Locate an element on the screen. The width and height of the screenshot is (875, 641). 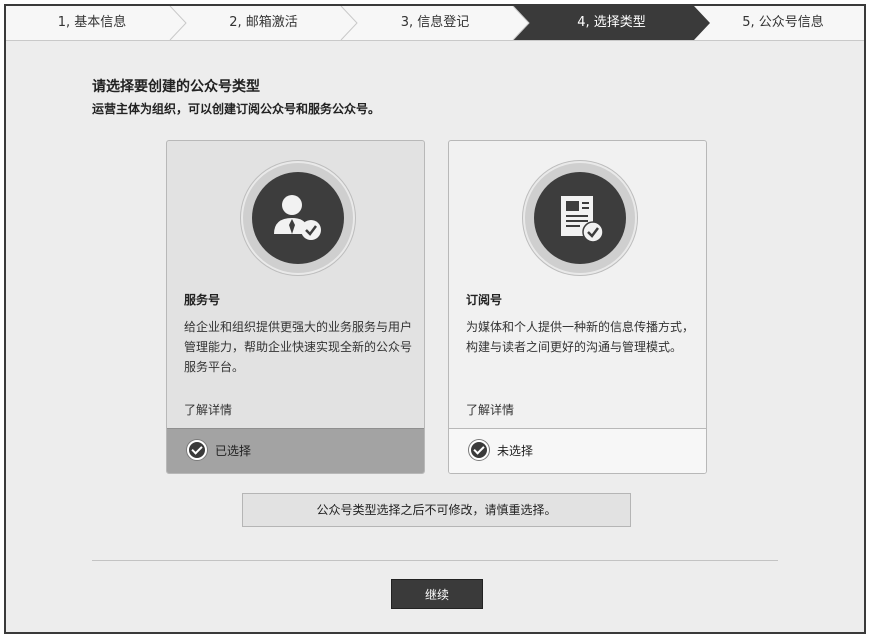
service-select-footer: 已选择 is located at coordinates (295, 450).